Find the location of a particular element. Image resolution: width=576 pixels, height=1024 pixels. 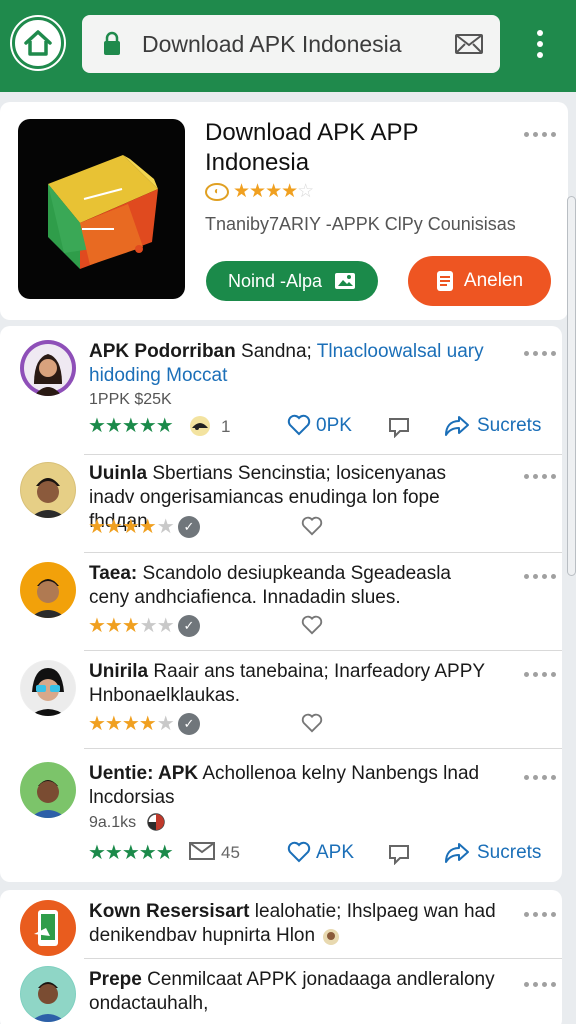

app-more-icon is located at coordinates (540, 134).